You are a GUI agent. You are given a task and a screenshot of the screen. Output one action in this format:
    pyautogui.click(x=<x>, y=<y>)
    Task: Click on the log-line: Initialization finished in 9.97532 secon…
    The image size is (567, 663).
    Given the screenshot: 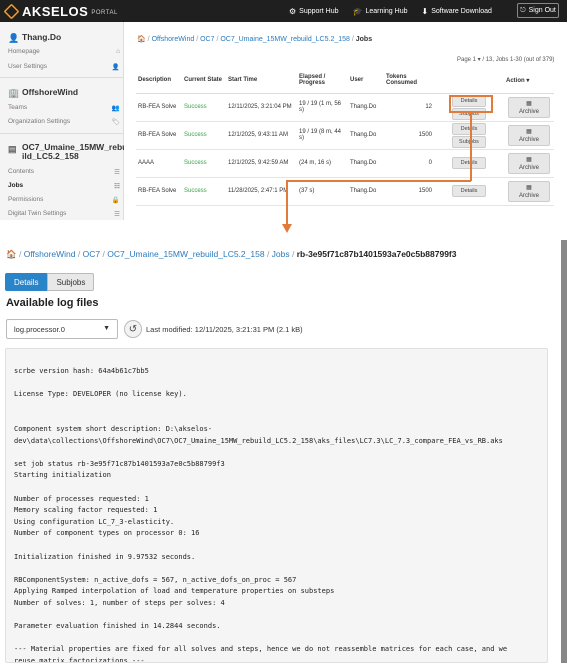 What is the action you would take?
    pyautogui.click(x=105, y=556)
    